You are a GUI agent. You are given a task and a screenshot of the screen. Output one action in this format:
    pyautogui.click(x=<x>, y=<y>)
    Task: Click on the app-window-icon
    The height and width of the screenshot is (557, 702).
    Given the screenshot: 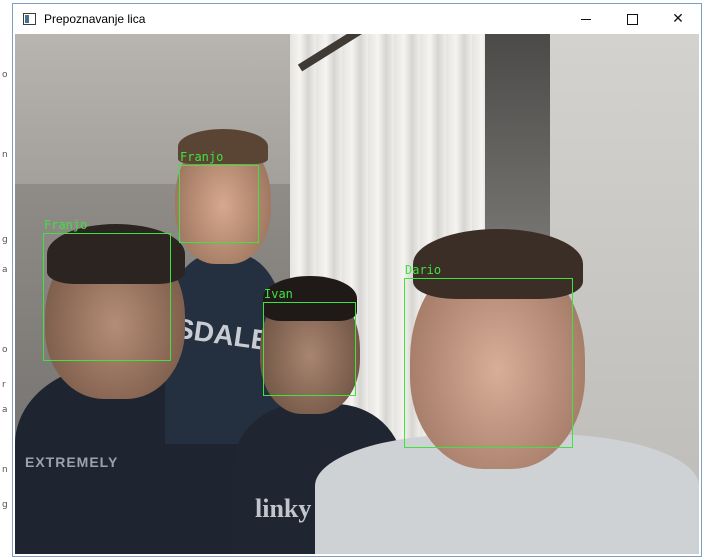 What is the action you would take?
    pyautogui.click(x=29, y=19)
    